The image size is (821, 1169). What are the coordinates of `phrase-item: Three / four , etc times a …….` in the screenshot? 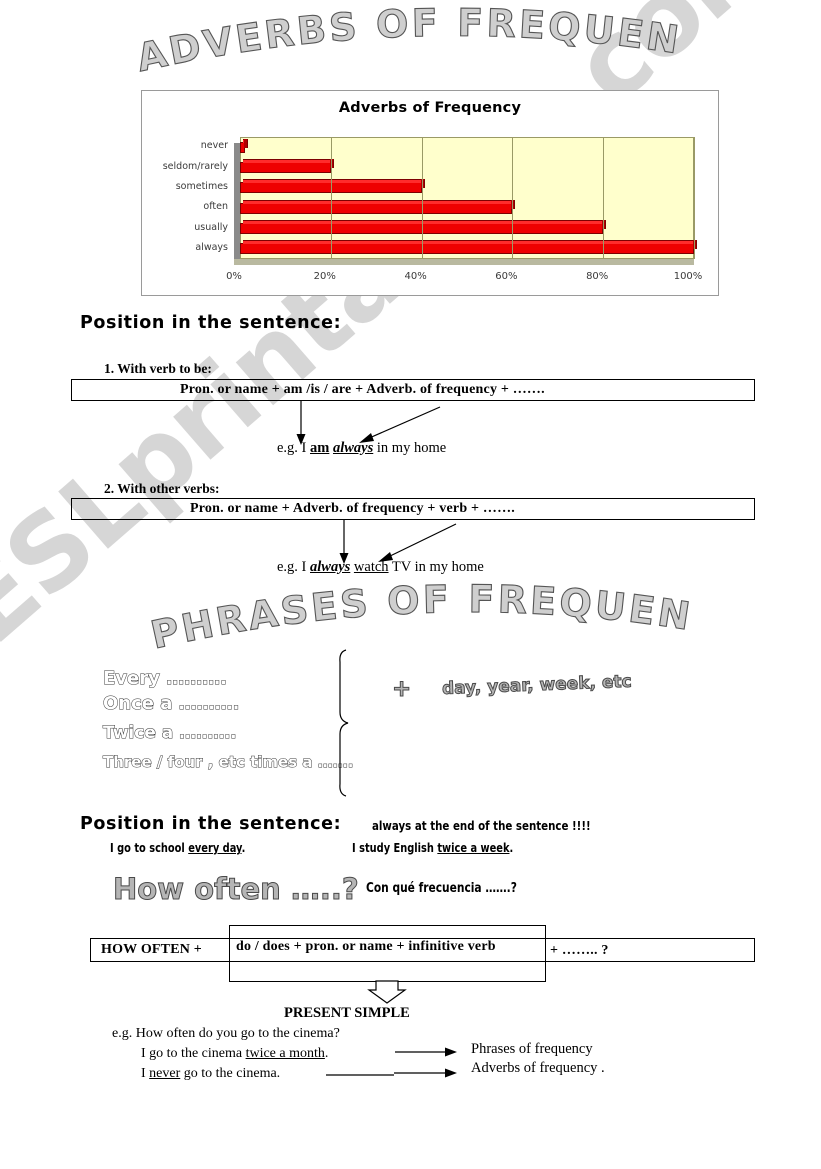 It's located at (228, 762).